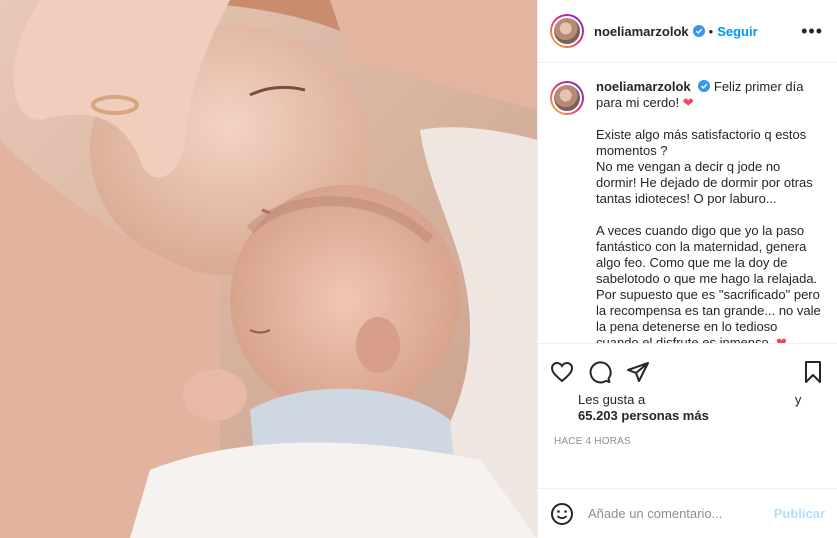 The height and width of the screenshot is (538, 837). I want to click on post-timestamp: Hace 4 horas, so click(687, 441).